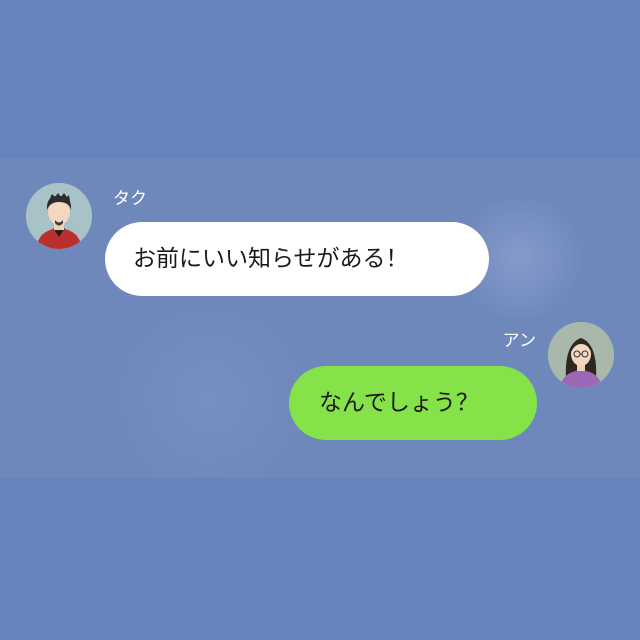 This screenshot has height=640, width=640. I want to click on message-bubble-incoming: お前にいい知らせがある！, so click(297, 259).